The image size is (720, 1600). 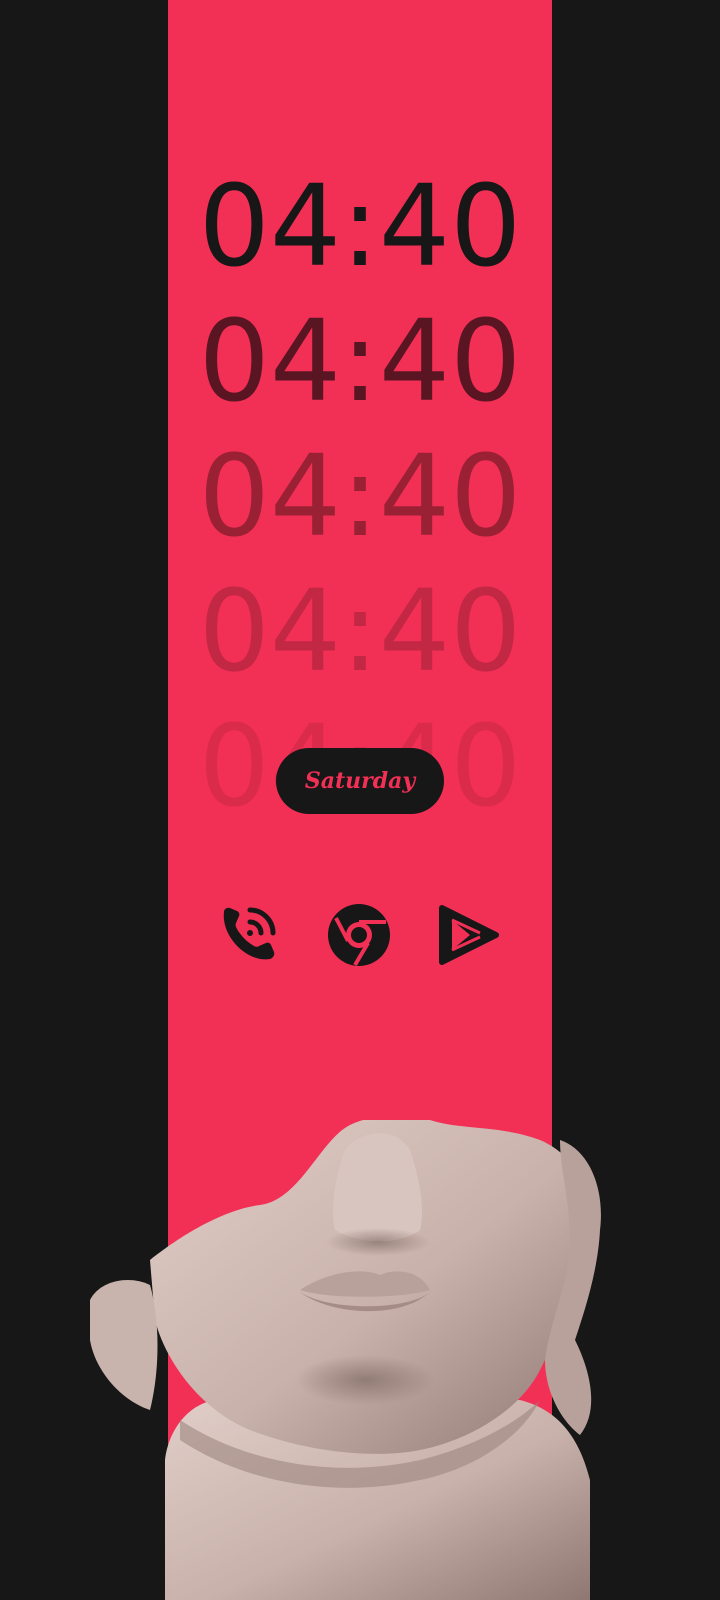 I want to click on day-label: Saturday, so click(x=360, y=781).